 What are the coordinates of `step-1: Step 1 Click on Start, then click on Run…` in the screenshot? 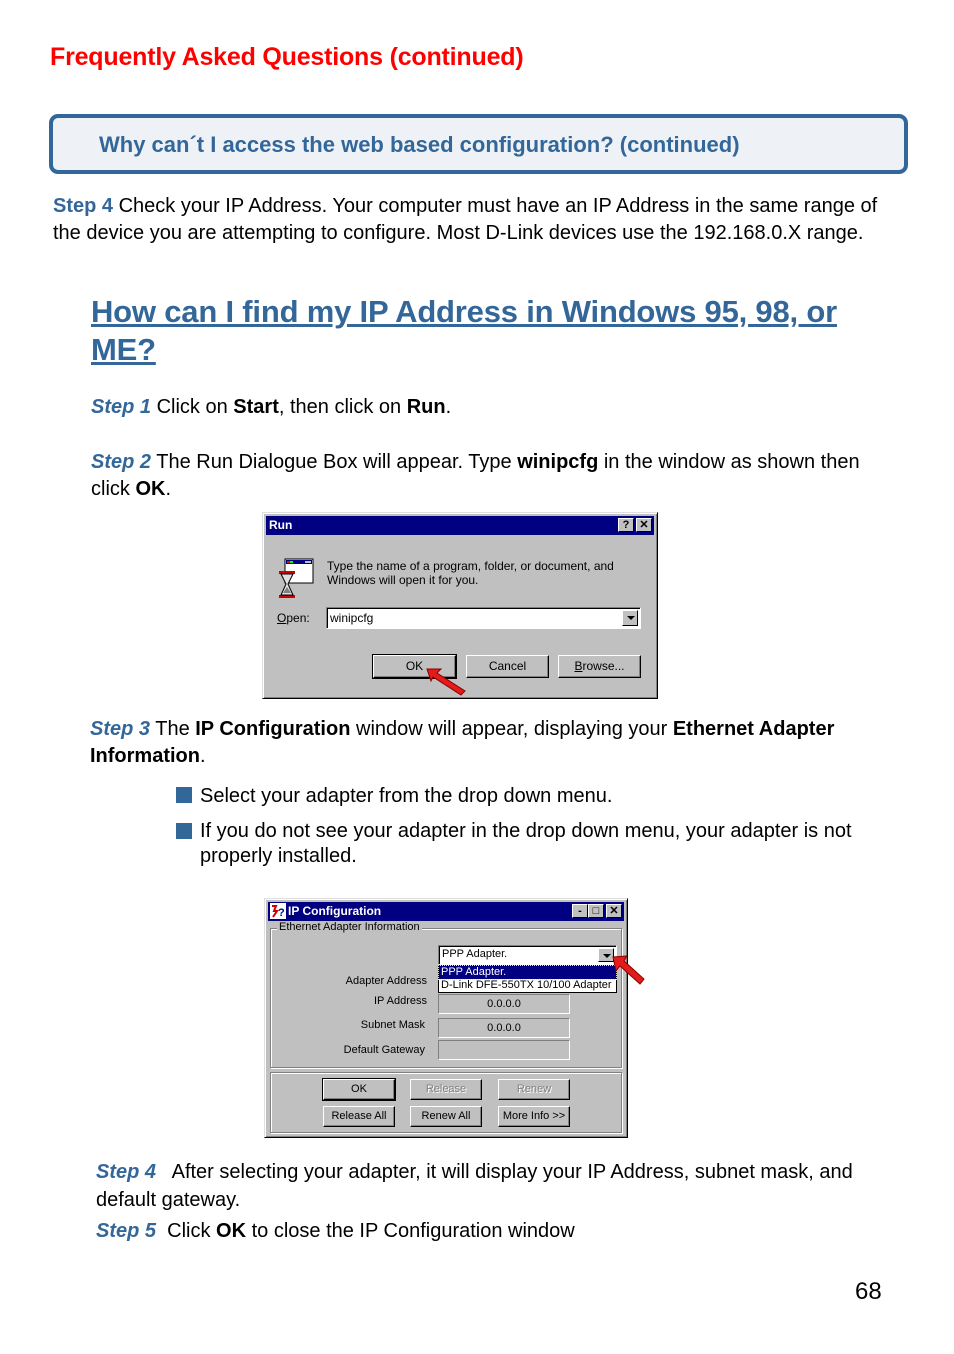 It's located at (491, 407).